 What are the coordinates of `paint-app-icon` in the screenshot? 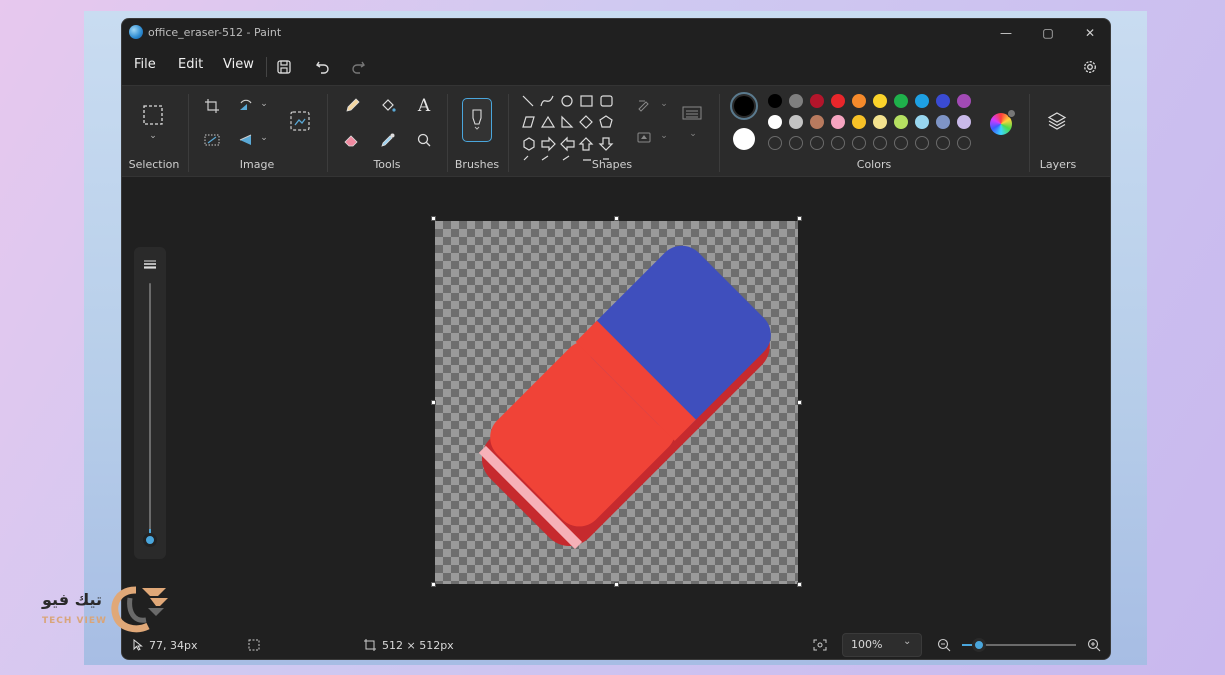 It's located at (136, 32).